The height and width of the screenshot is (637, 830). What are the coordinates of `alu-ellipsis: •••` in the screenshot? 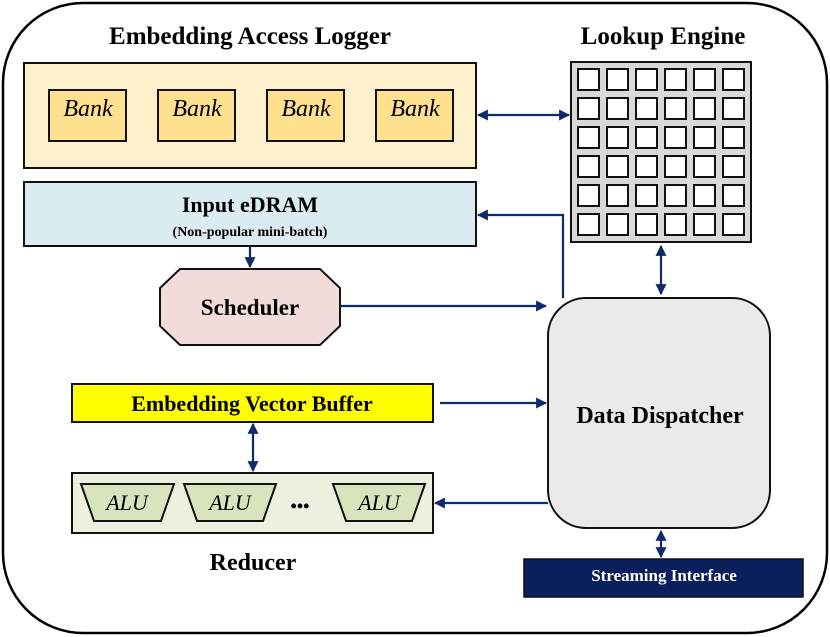 It's located at (300, 506).